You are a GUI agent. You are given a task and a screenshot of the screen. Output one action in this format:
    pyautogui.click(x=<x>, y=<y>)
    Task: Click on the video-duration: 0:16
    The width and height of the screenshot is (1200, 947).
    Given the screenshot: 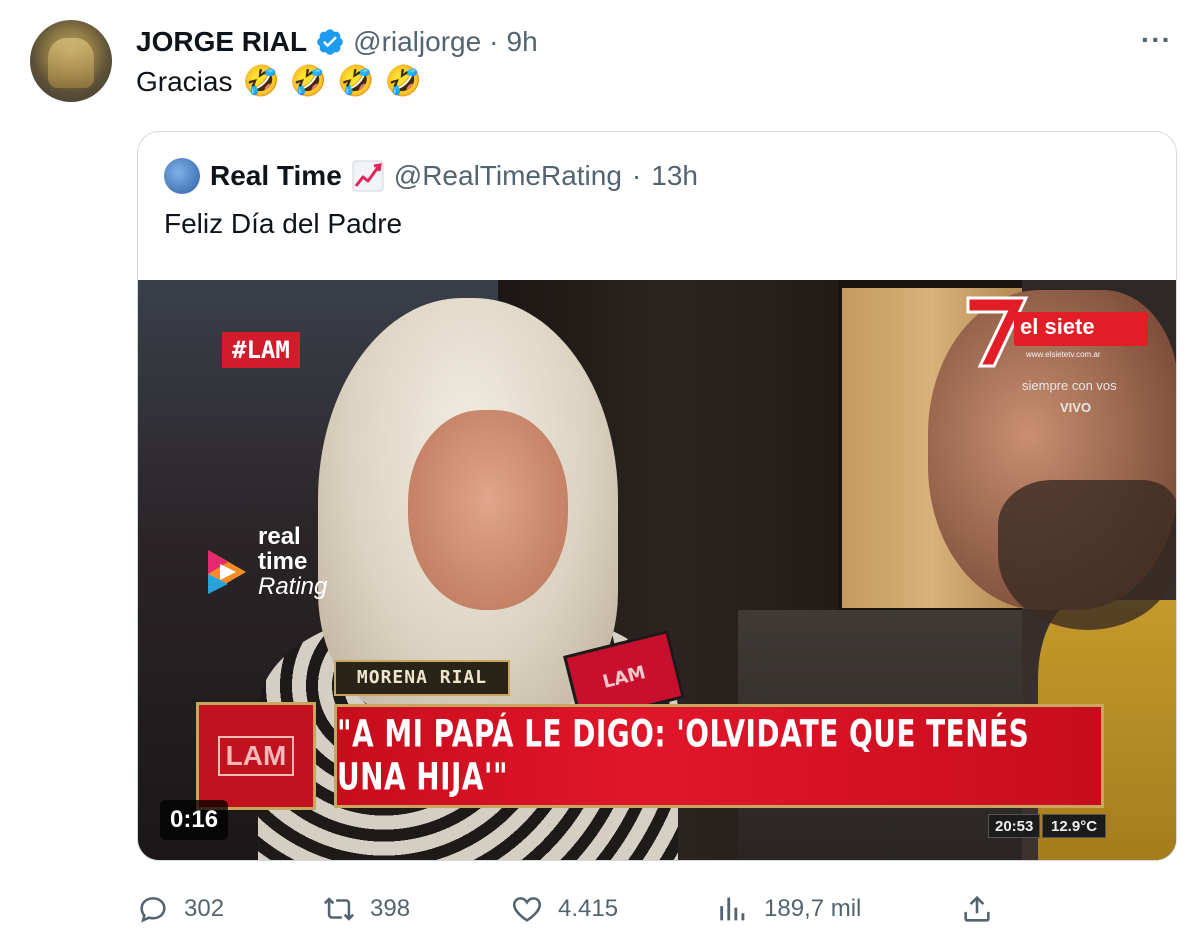 What is the action you would take?
    pyautogui.click(x=194, y=820)
    